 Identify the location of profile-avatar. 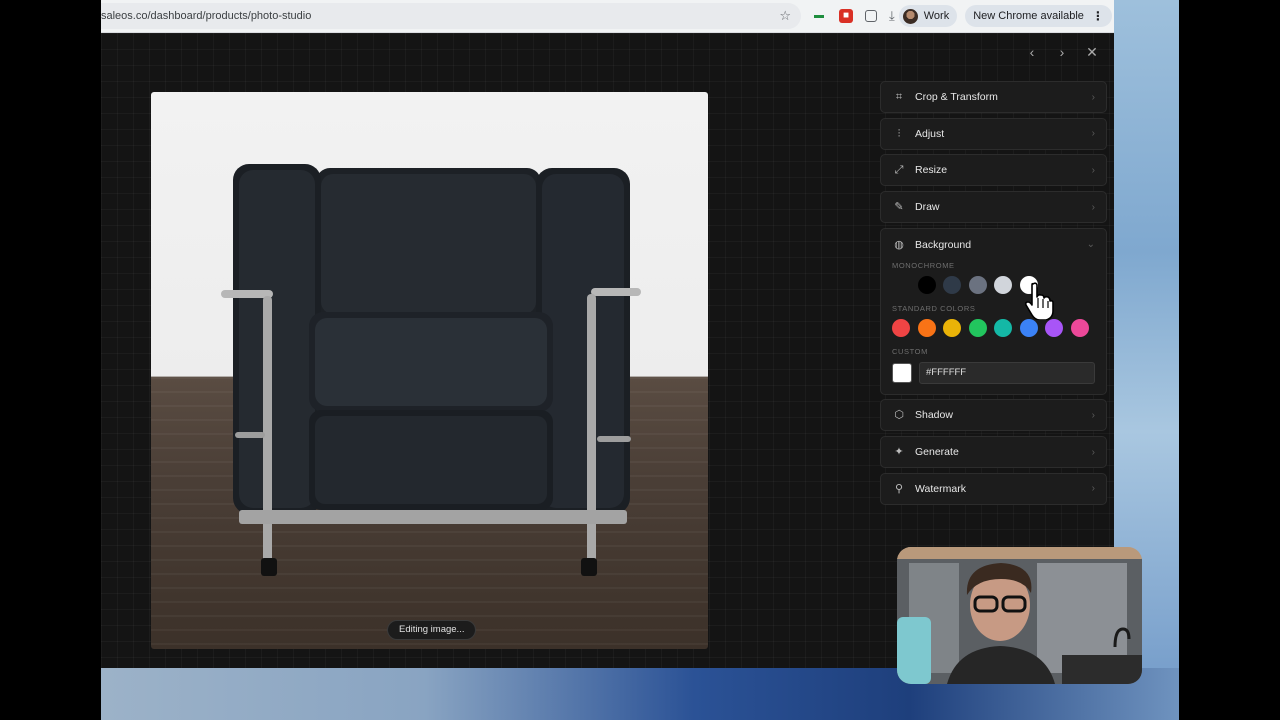
(910, 16).